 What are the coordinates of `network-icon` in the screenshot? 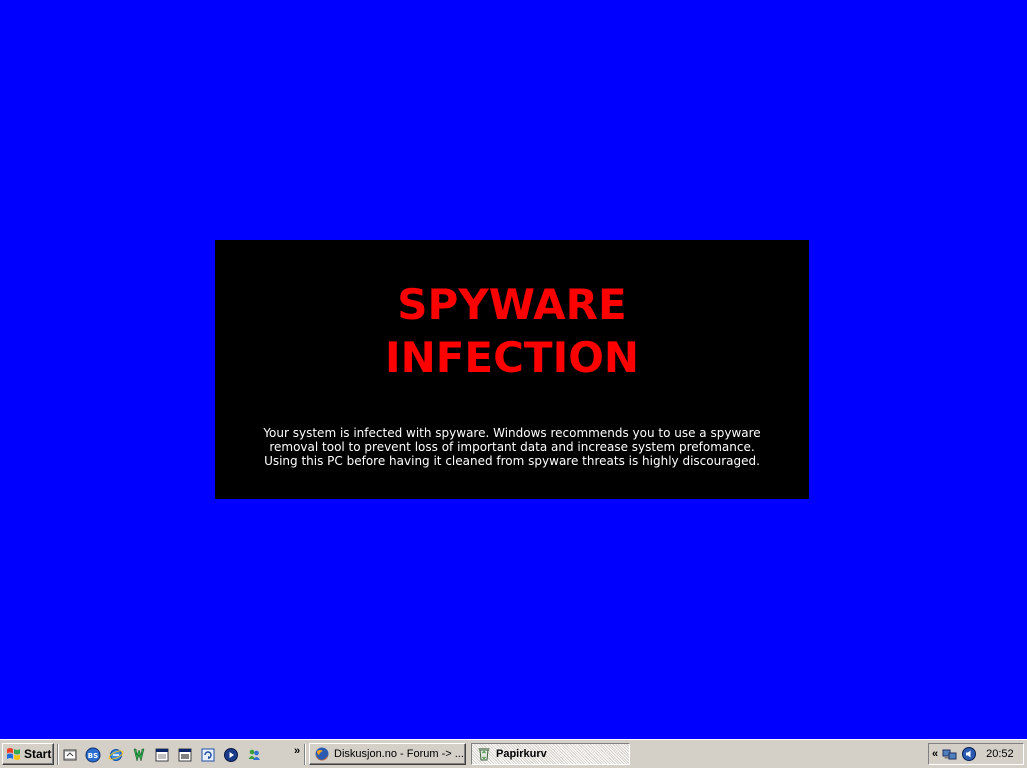 It's located at (950, 754).